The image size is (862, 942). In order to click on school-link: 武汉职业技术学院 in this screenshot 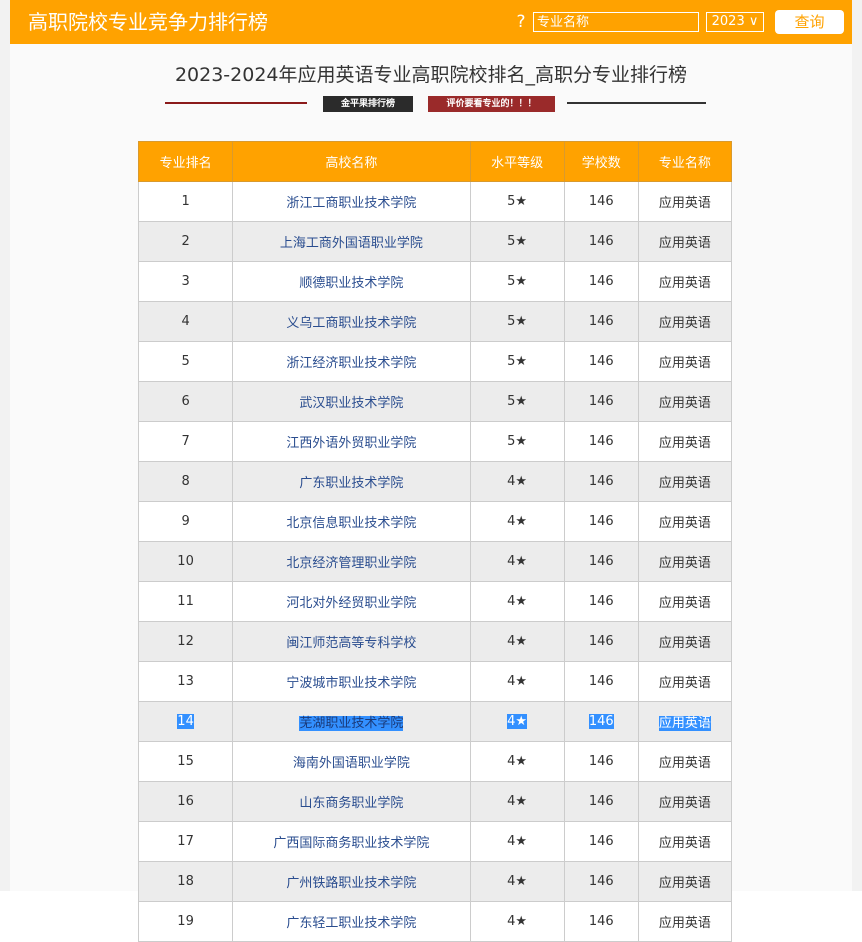, I will do `click(351, 401)`.